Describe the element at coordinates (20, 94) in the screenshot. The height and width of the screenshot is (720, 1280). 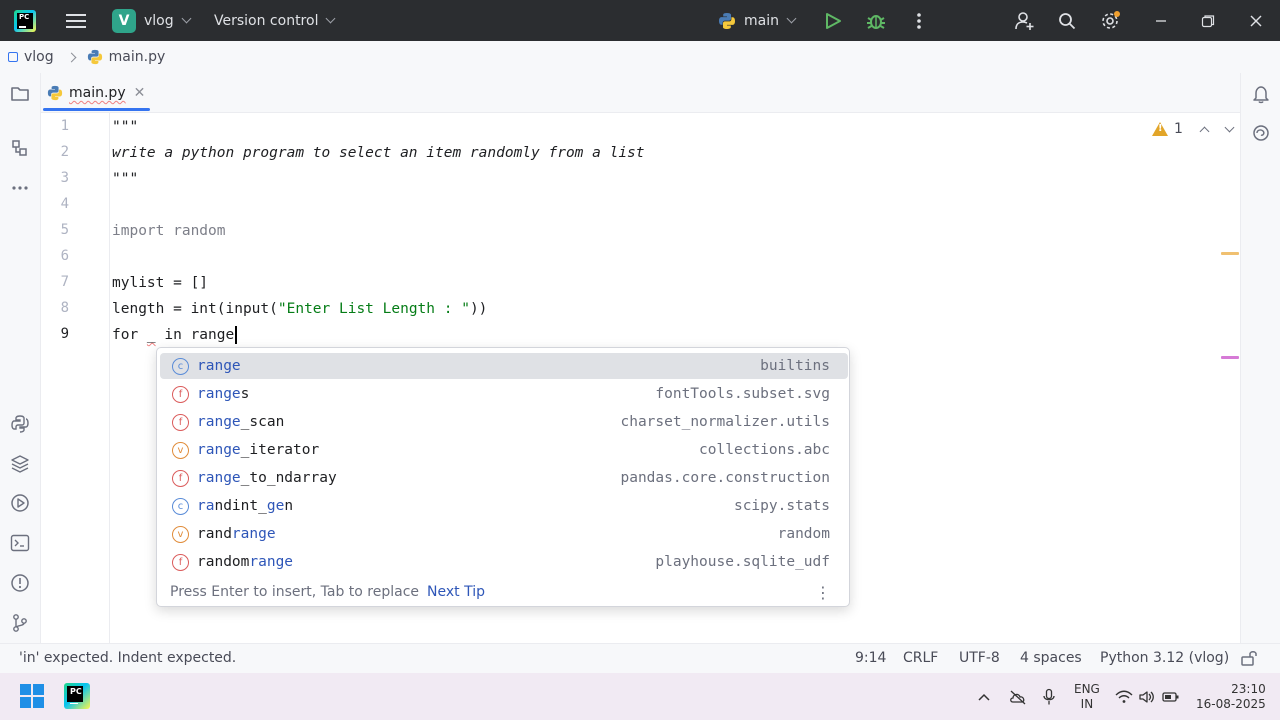
I see `project-folder-icon` at that location.